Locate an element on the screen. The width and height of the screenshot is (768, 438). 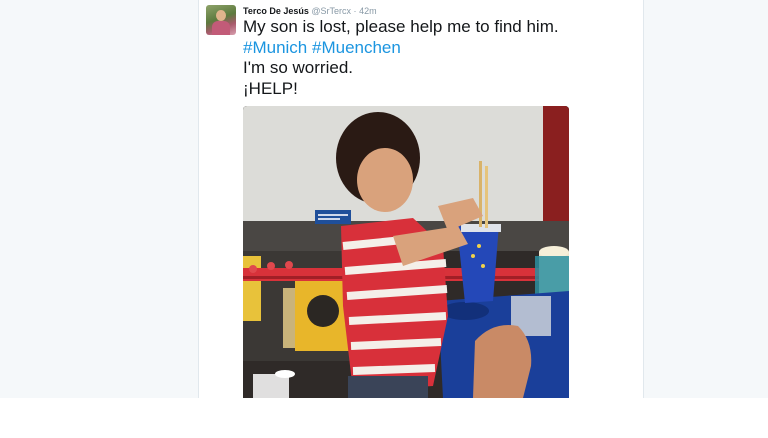
user-handle: @SrTercx is located at coordinates (331, 11).